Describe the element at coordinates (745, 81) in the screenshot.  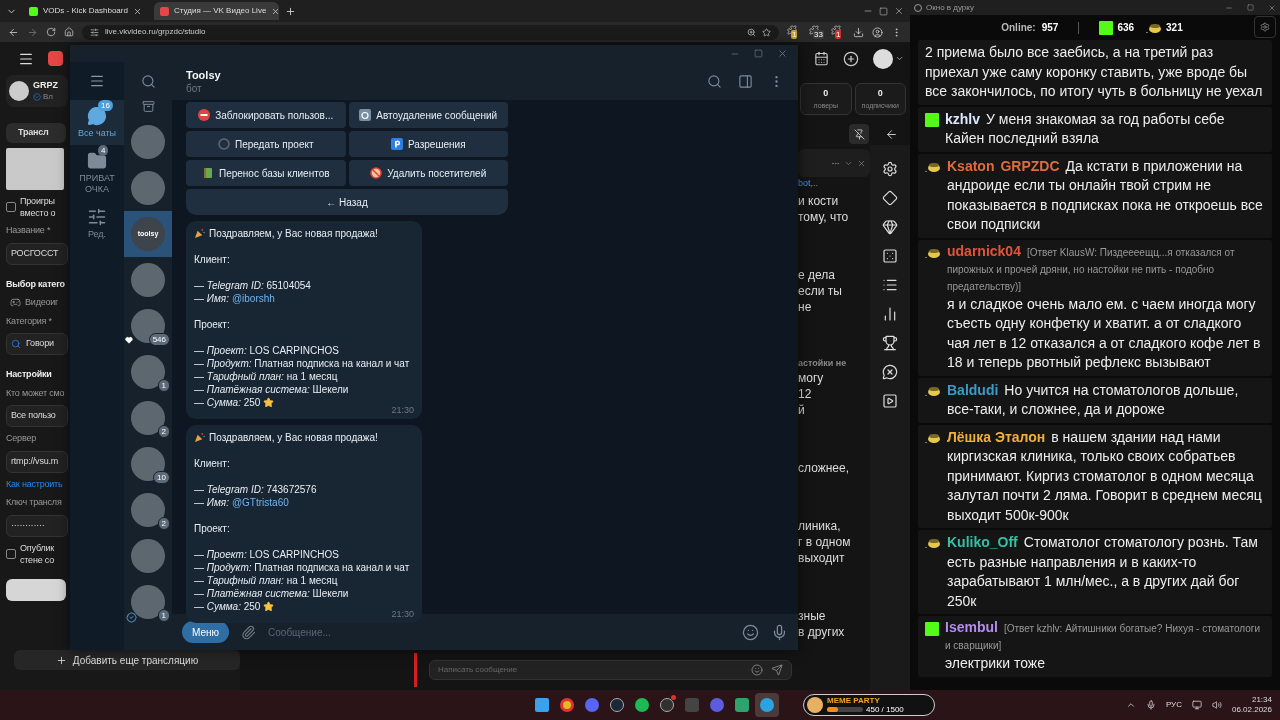
I see `sidebar-icon` at that location.